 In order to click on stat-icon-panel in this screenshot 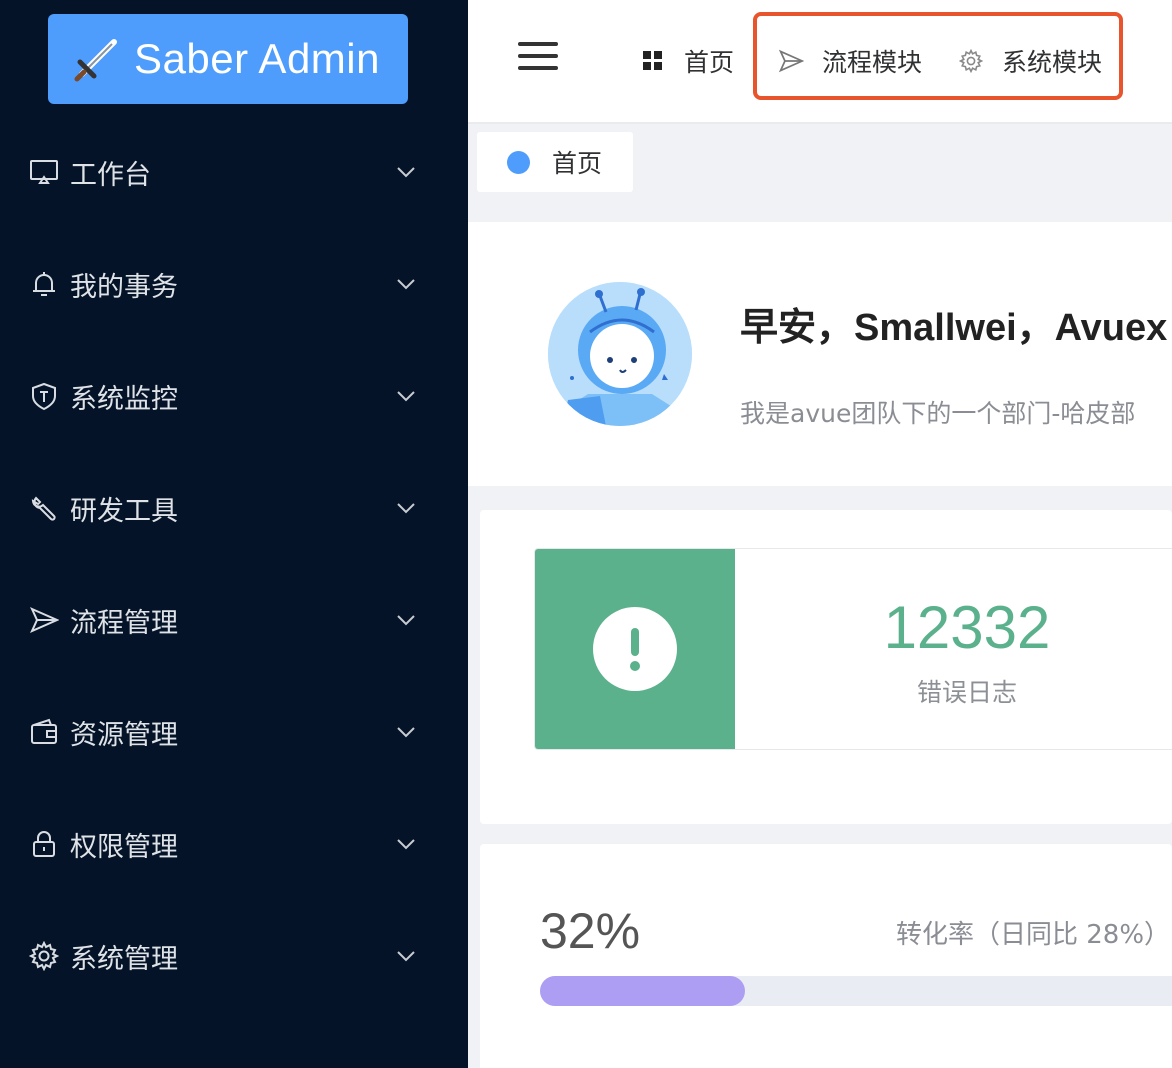, I will do `click(635, 649)`.